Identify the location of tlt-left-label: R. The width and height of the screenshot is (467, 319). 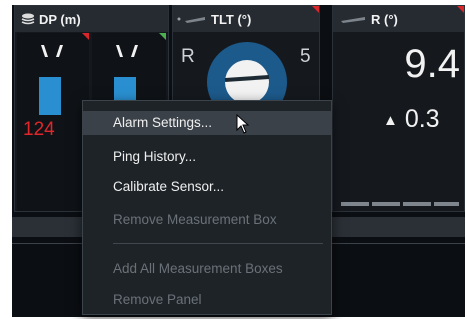
(188, 56).